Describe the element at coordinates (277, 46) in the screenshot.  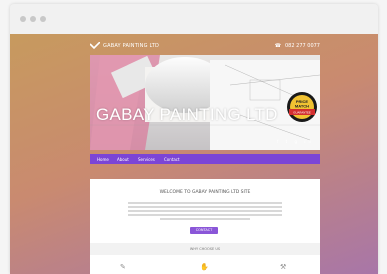
I see `phone-icon: ☎` at that location.